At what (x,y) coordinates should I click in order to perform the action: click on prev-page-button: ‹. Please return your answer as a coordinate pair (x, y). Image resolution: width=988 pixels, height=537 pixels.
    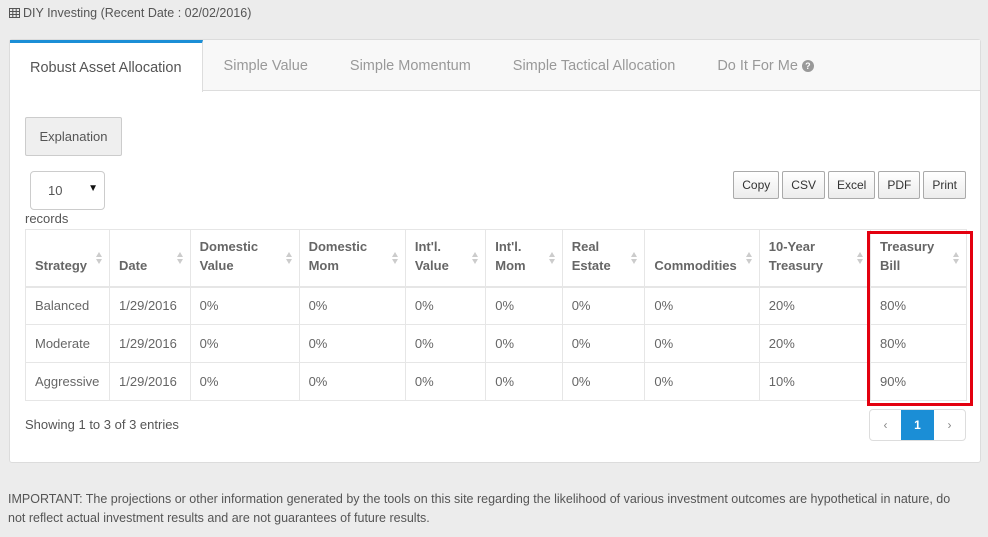
    Looking at the image, I should click on (885, 425).